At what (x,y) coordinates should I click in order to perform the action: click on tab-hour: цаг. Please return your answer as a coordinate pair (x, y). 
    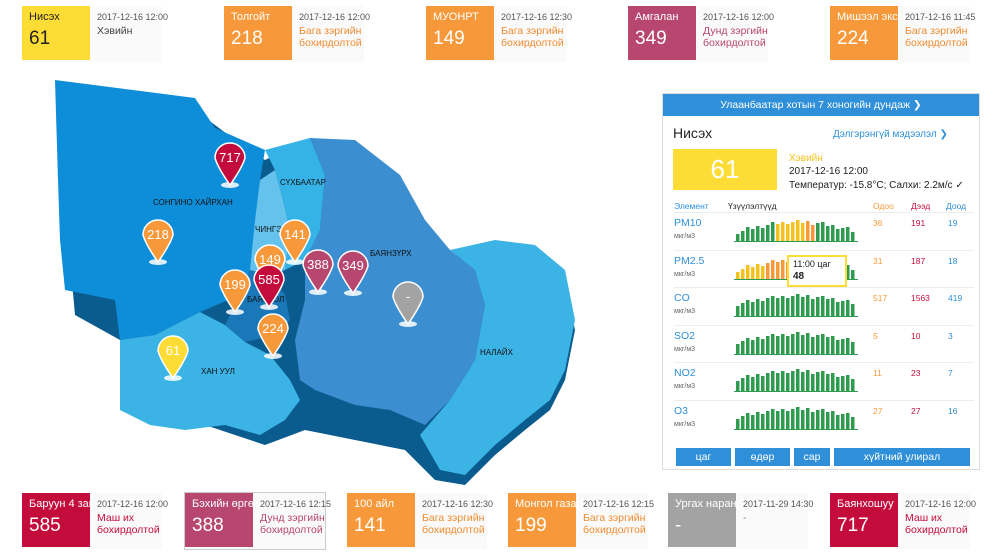
    Looking at the image, I should click on (703, 457).